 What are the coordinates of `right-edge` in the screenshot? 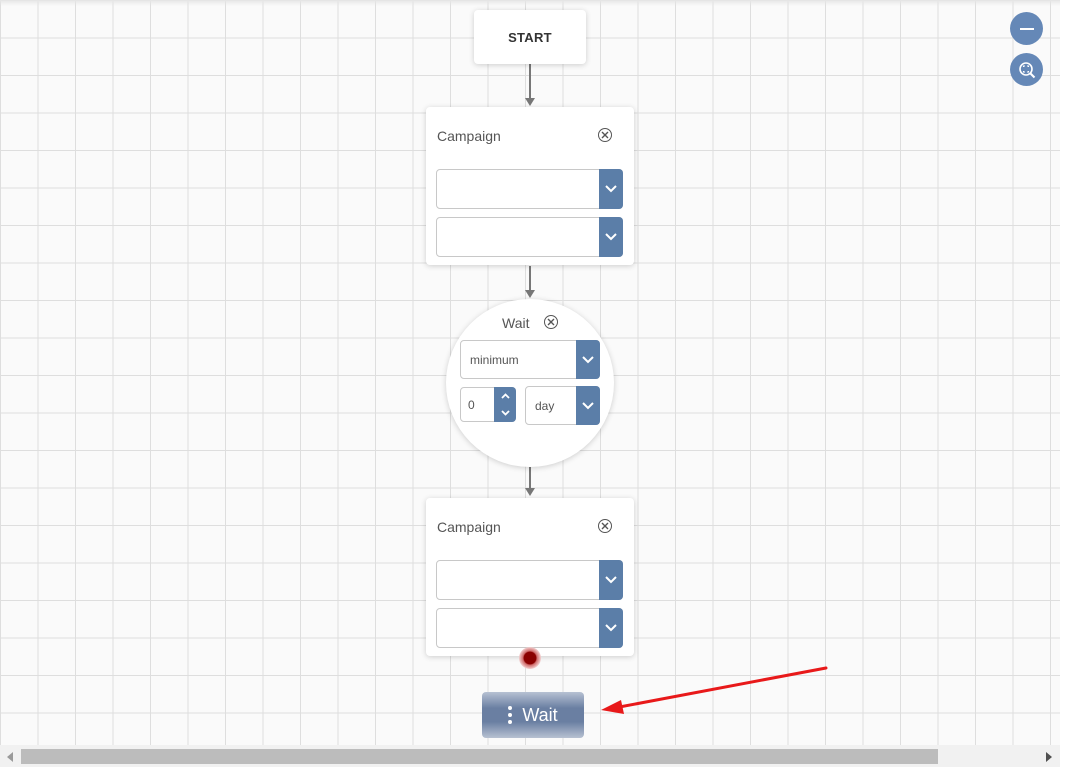 It's located at (1064, 390).